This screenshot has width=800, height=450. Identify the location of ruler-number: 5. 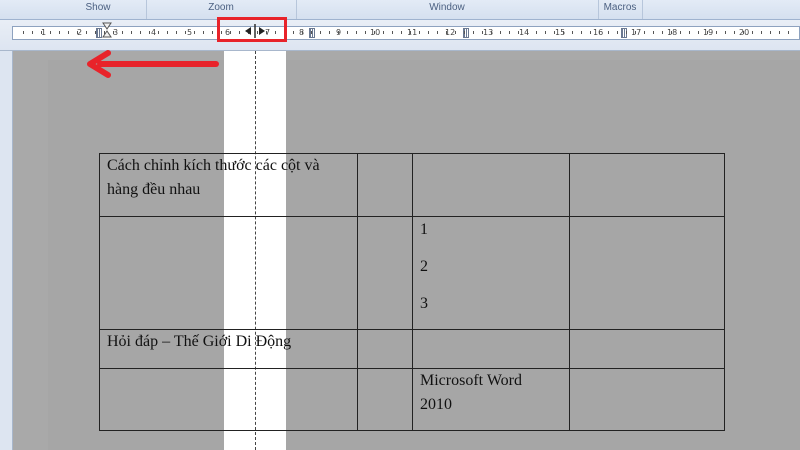
(190, 32).